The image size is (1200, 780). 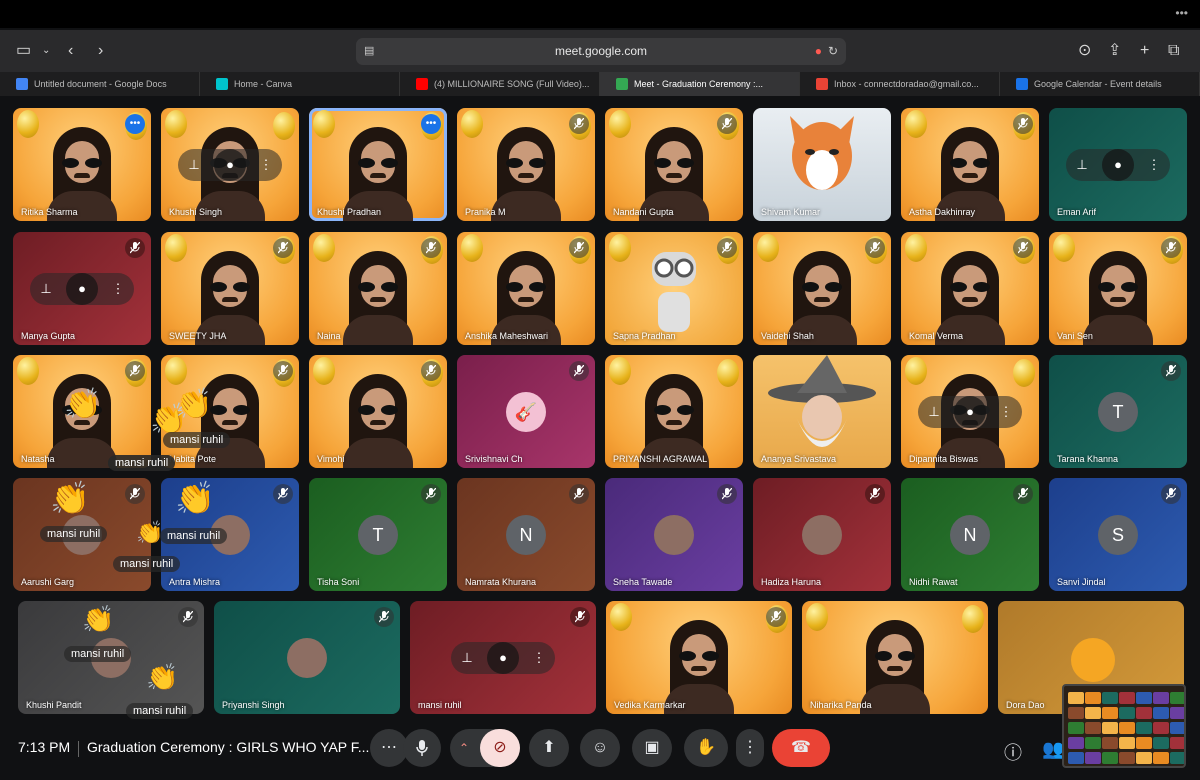 I want to click on share-icon: ⇪, so click(x=1114, y=51).